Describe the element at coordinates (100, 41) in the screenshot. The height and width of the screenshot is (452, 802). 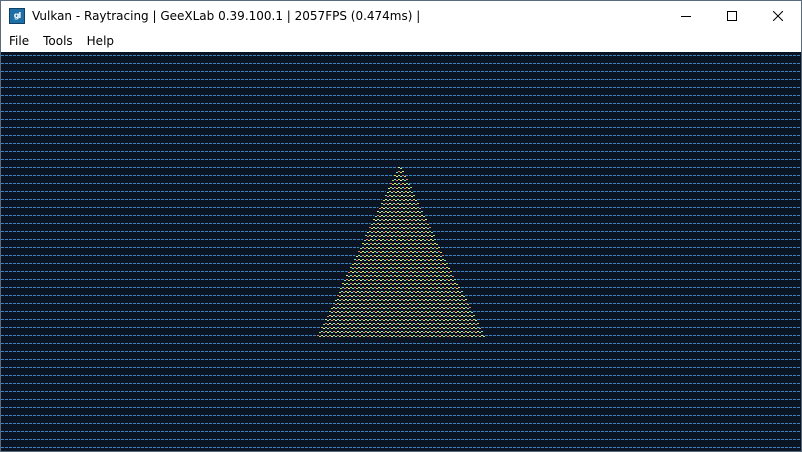
I see `menu-help: Help` at that location.